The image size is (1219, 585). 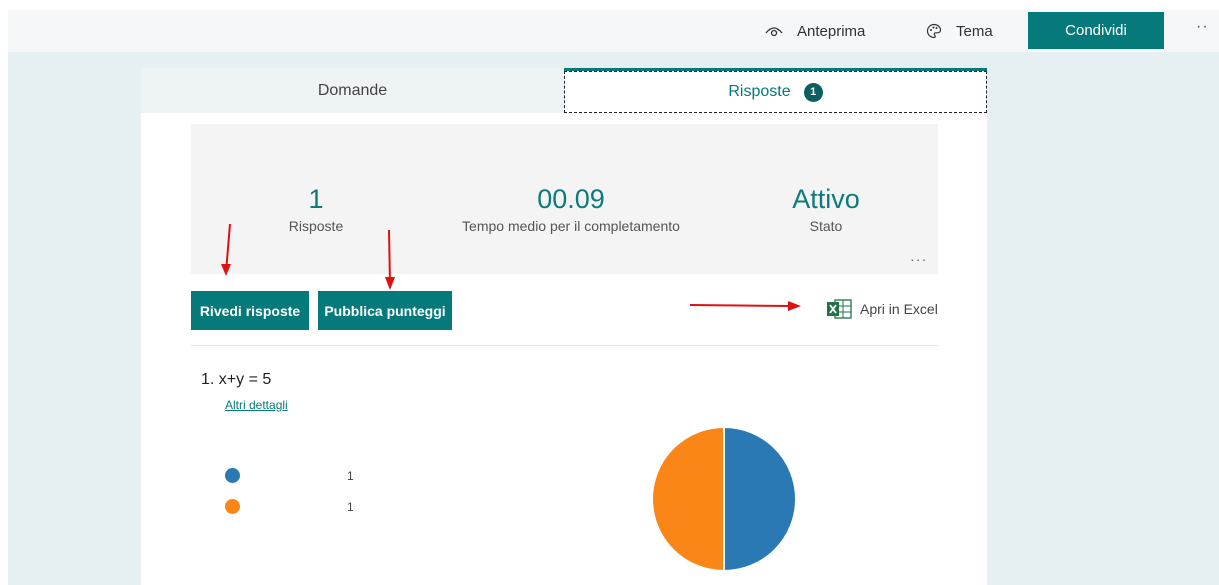 I want to click on preview-button: Anteprima, so click(x=815, y=31).